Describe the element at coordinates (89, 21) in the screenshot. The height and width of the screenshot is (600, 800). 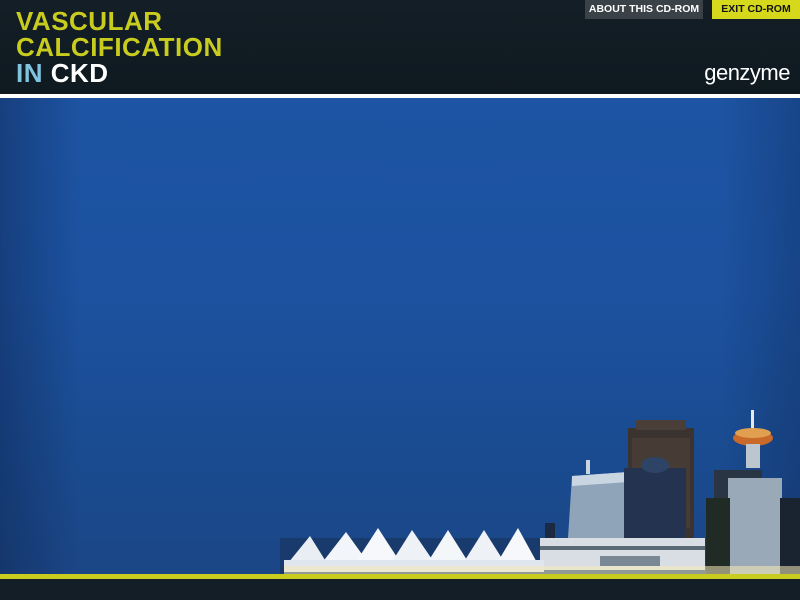
I see `title-line-vascular: VASCULAR` at that location.